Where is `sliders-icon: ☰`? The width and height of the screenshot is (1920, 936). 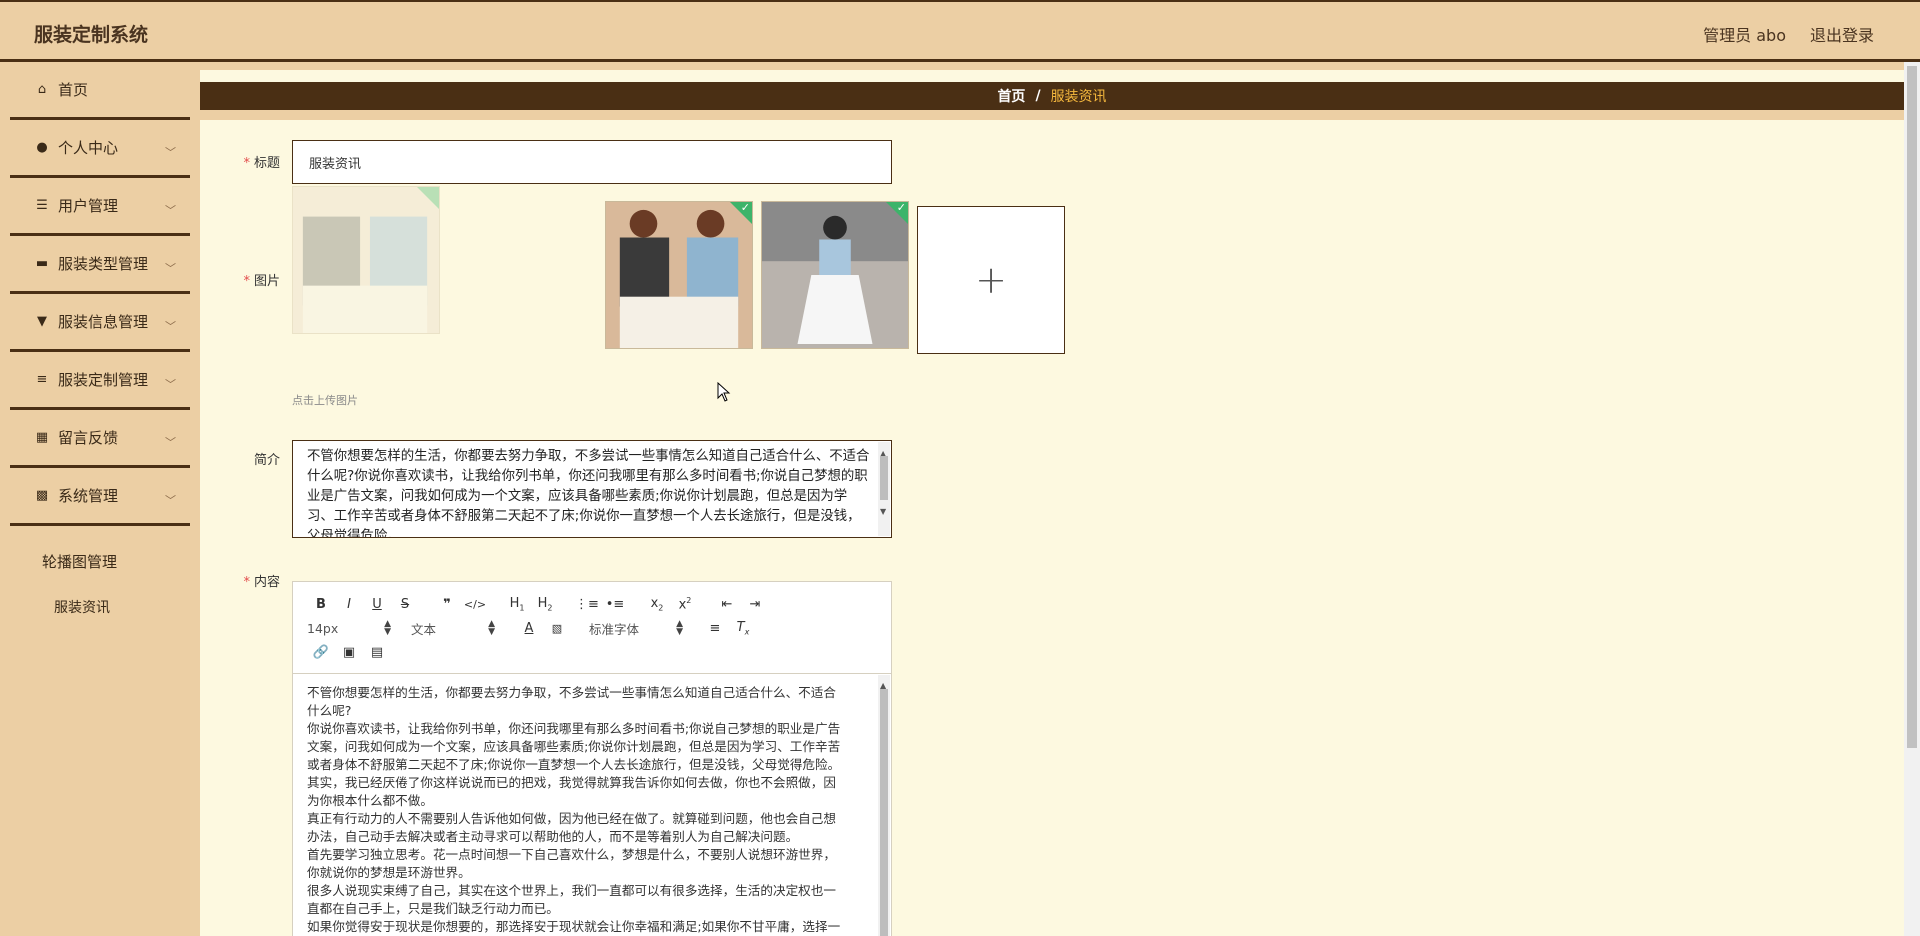 sliders-icon: ☰ is located at coordinates (42, 205).